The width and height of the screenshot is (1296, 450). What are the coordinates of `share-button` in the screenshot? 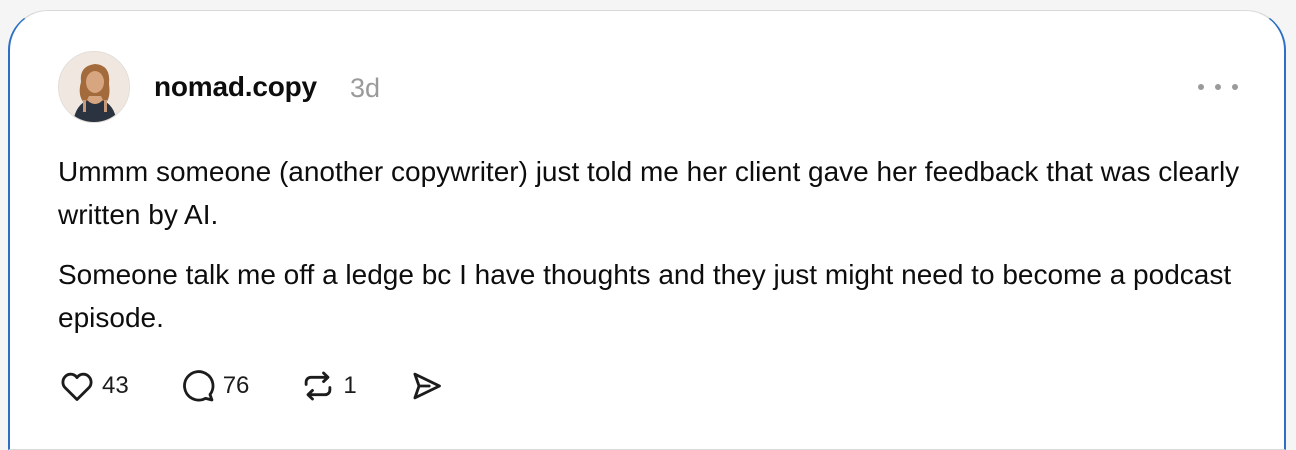 It's located at (426, 386).